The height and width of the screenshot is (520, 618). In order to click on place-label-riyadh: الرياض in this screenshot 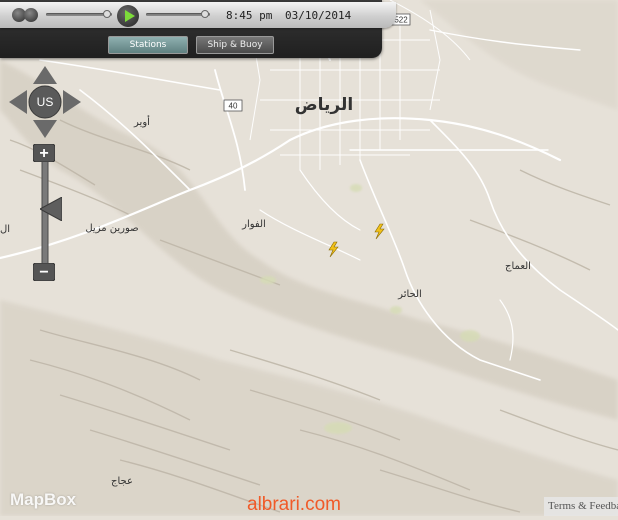, I will do `click(324, 105)`.